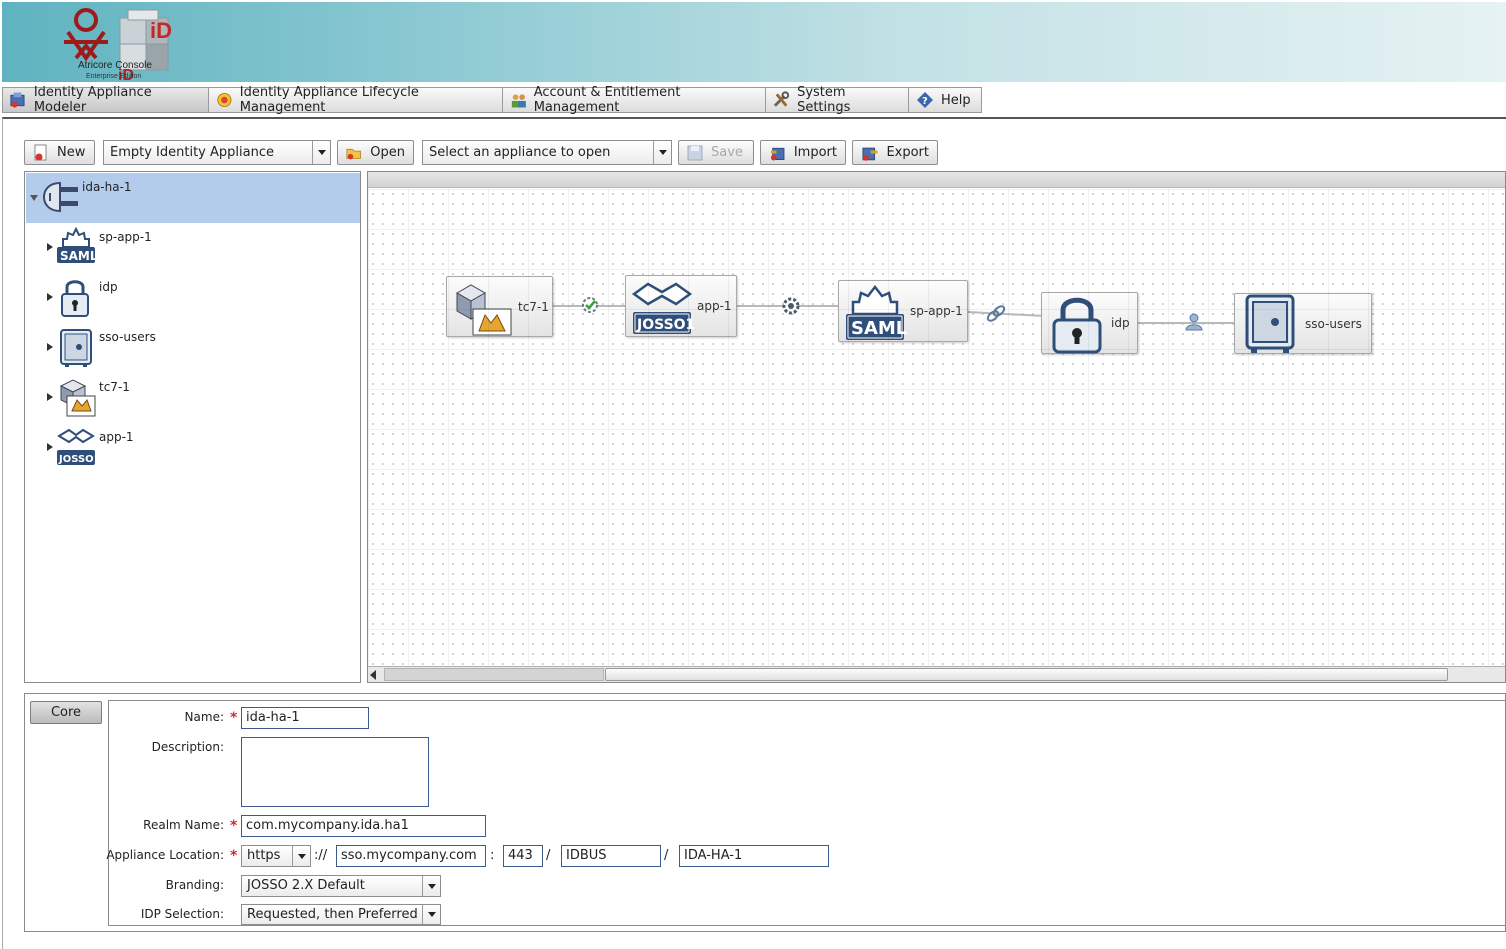 The width and height of the screenshot is (1506, 949). Describe the element at coordinates (837, 100) in the screenshot. I see `tab-system-settings: System Settings` at that location.